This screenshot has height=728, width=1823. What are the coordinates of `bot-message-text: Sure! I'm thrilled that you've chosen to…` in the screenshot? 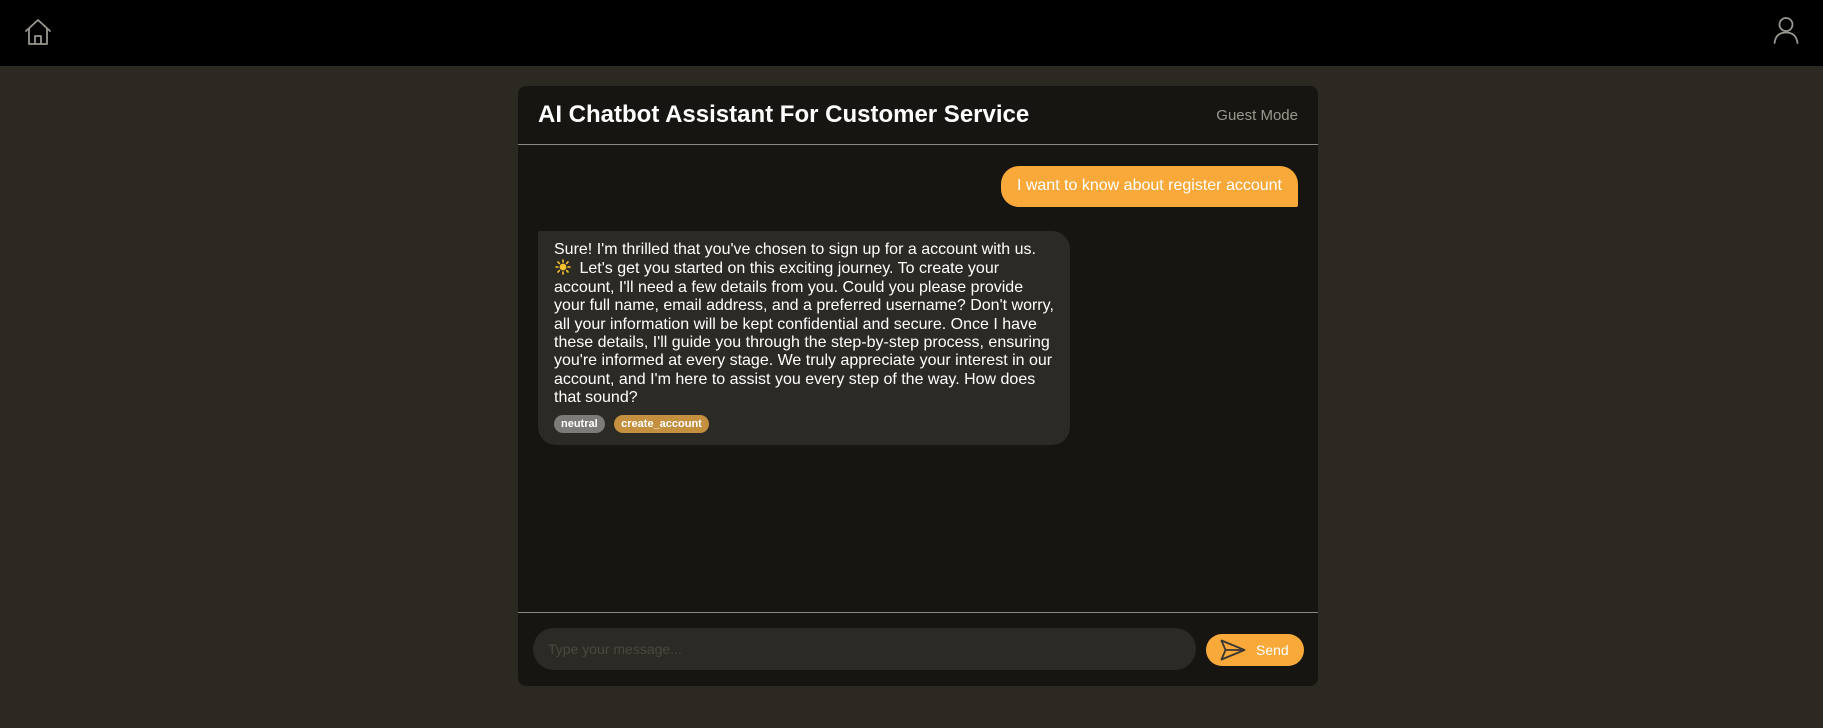 It's located at (795, 249).